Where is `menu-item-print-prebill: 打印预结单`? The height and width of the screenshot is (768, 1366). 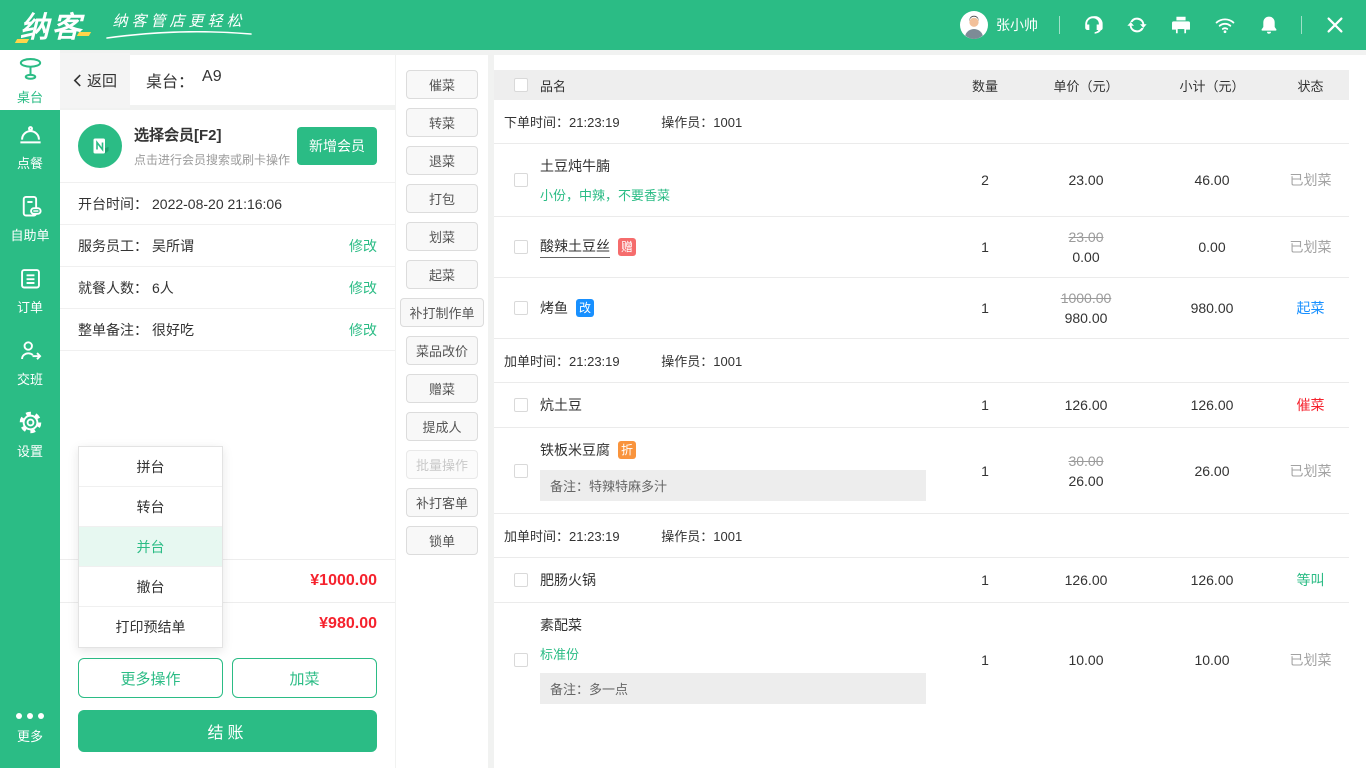
menu-item-print-prebill: 打印预结单 is located at coordinates (150, 627).